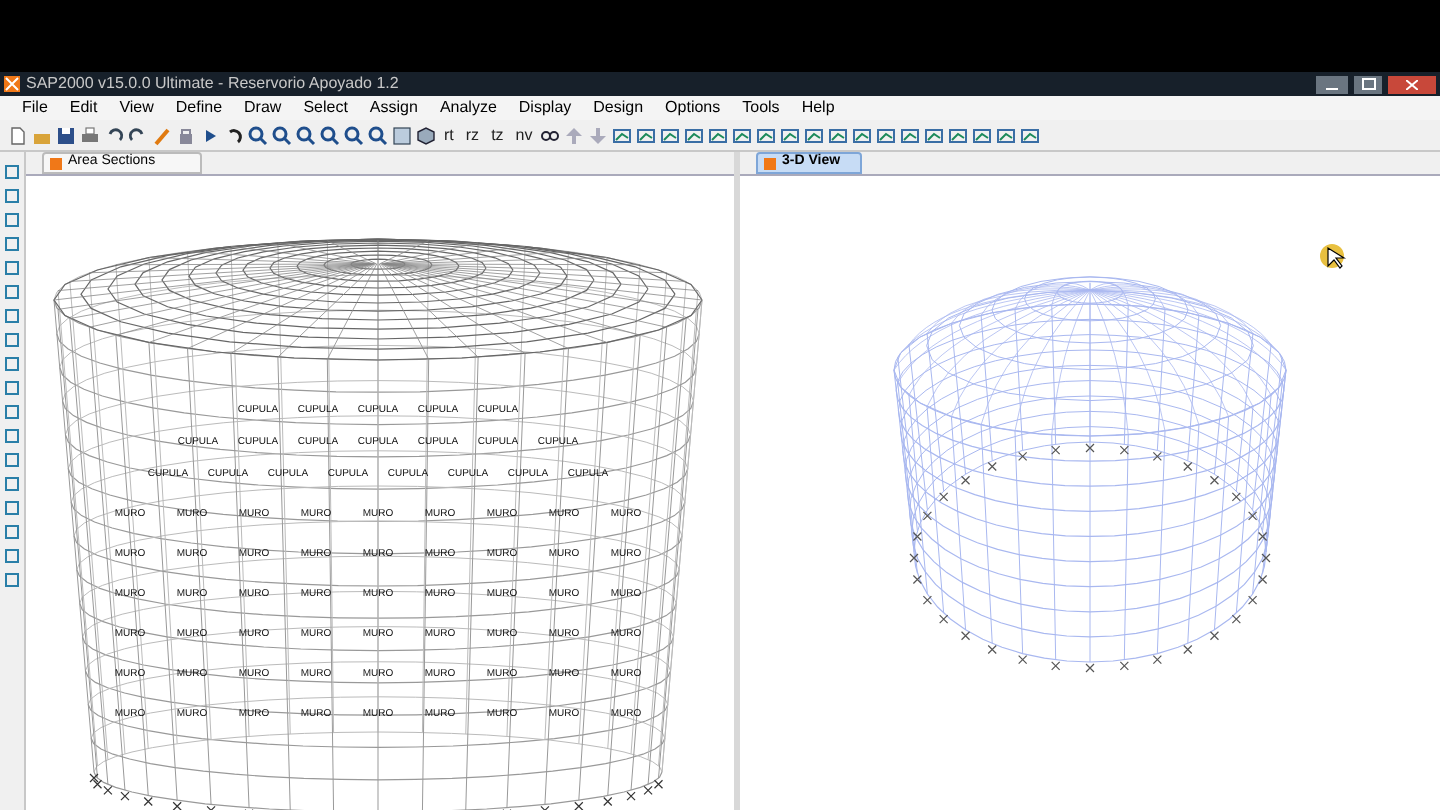 This screenshot has height=810, width=1440. I want to click on view-button: rz, so click(472, 135).